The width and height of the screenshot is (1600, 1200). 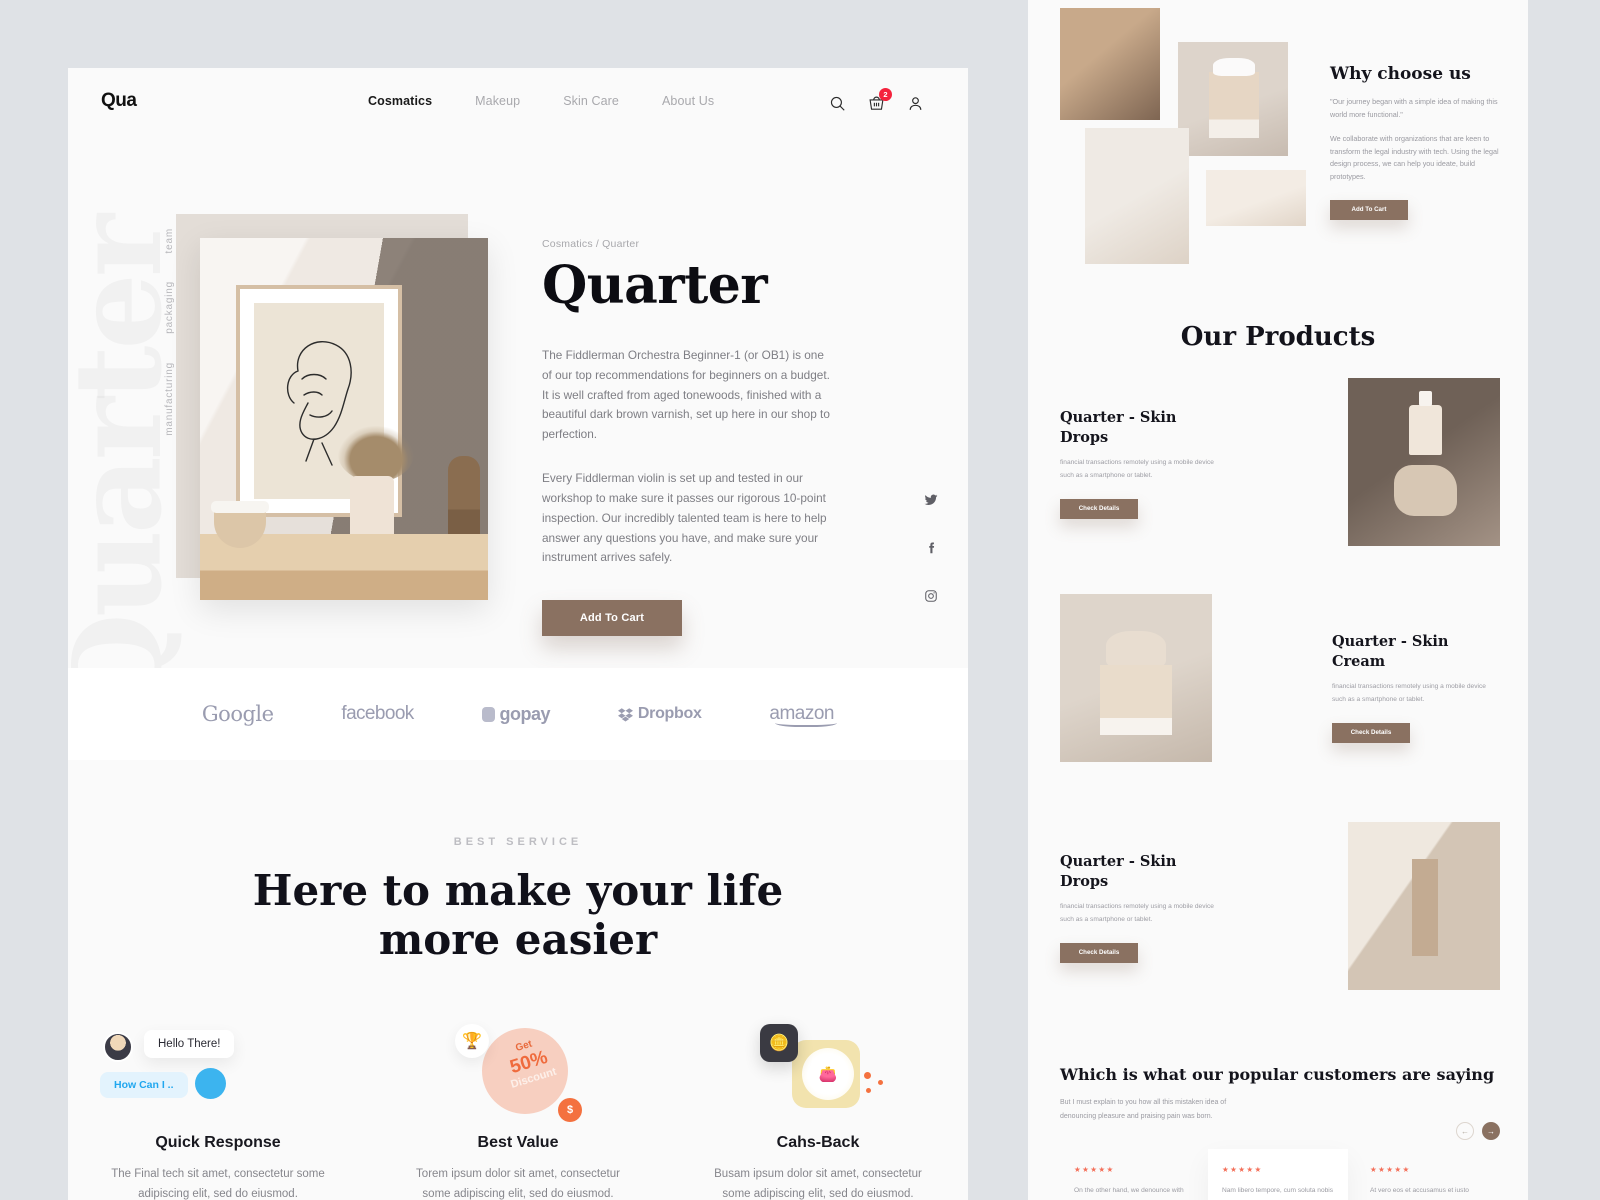 I want to click on carousel-next-button: →, so click(x=1491, y=1131).